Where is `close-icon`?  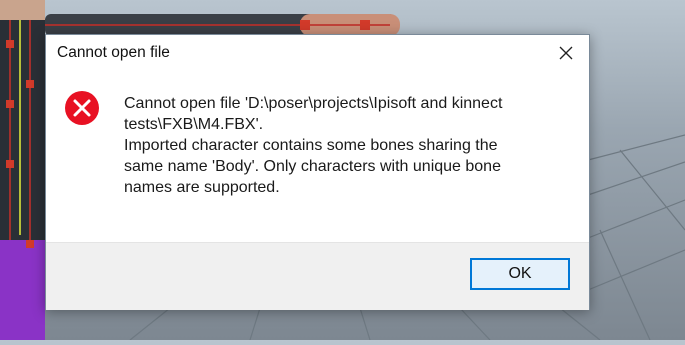
close-icon is located at coordinates (566, 53).